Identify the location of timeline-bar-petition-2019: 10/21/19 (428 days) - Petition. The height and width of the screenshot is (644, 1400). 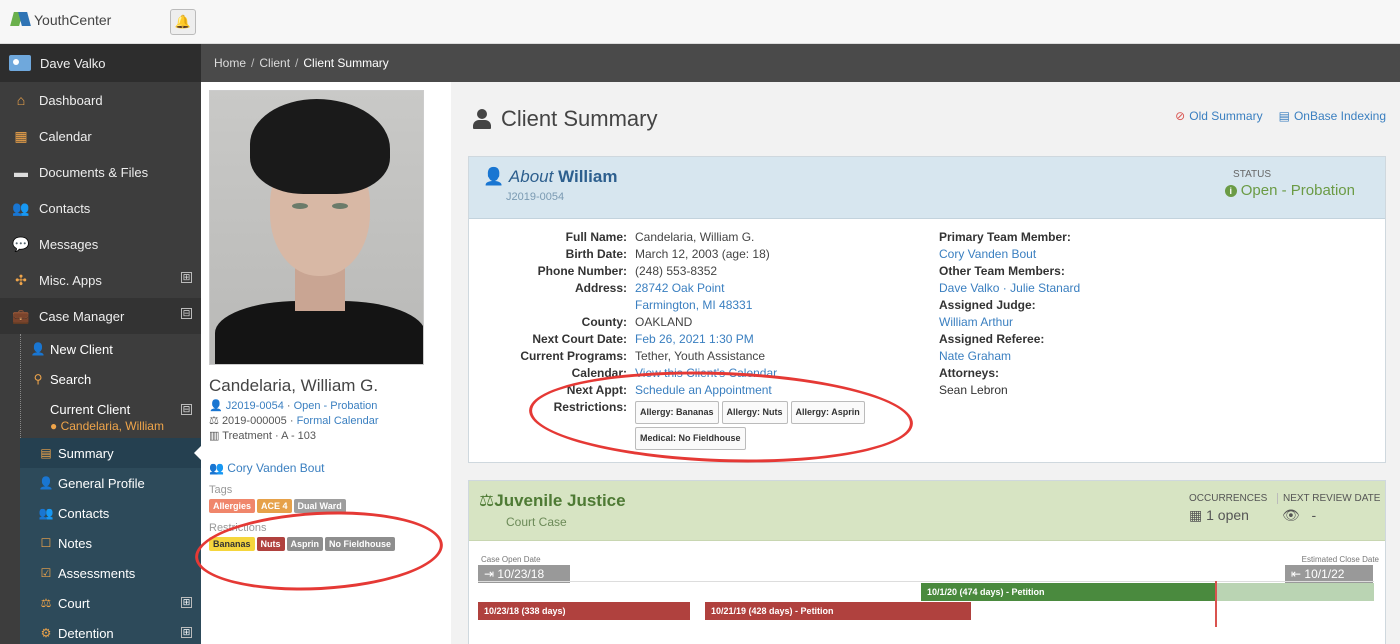
(838, 611).